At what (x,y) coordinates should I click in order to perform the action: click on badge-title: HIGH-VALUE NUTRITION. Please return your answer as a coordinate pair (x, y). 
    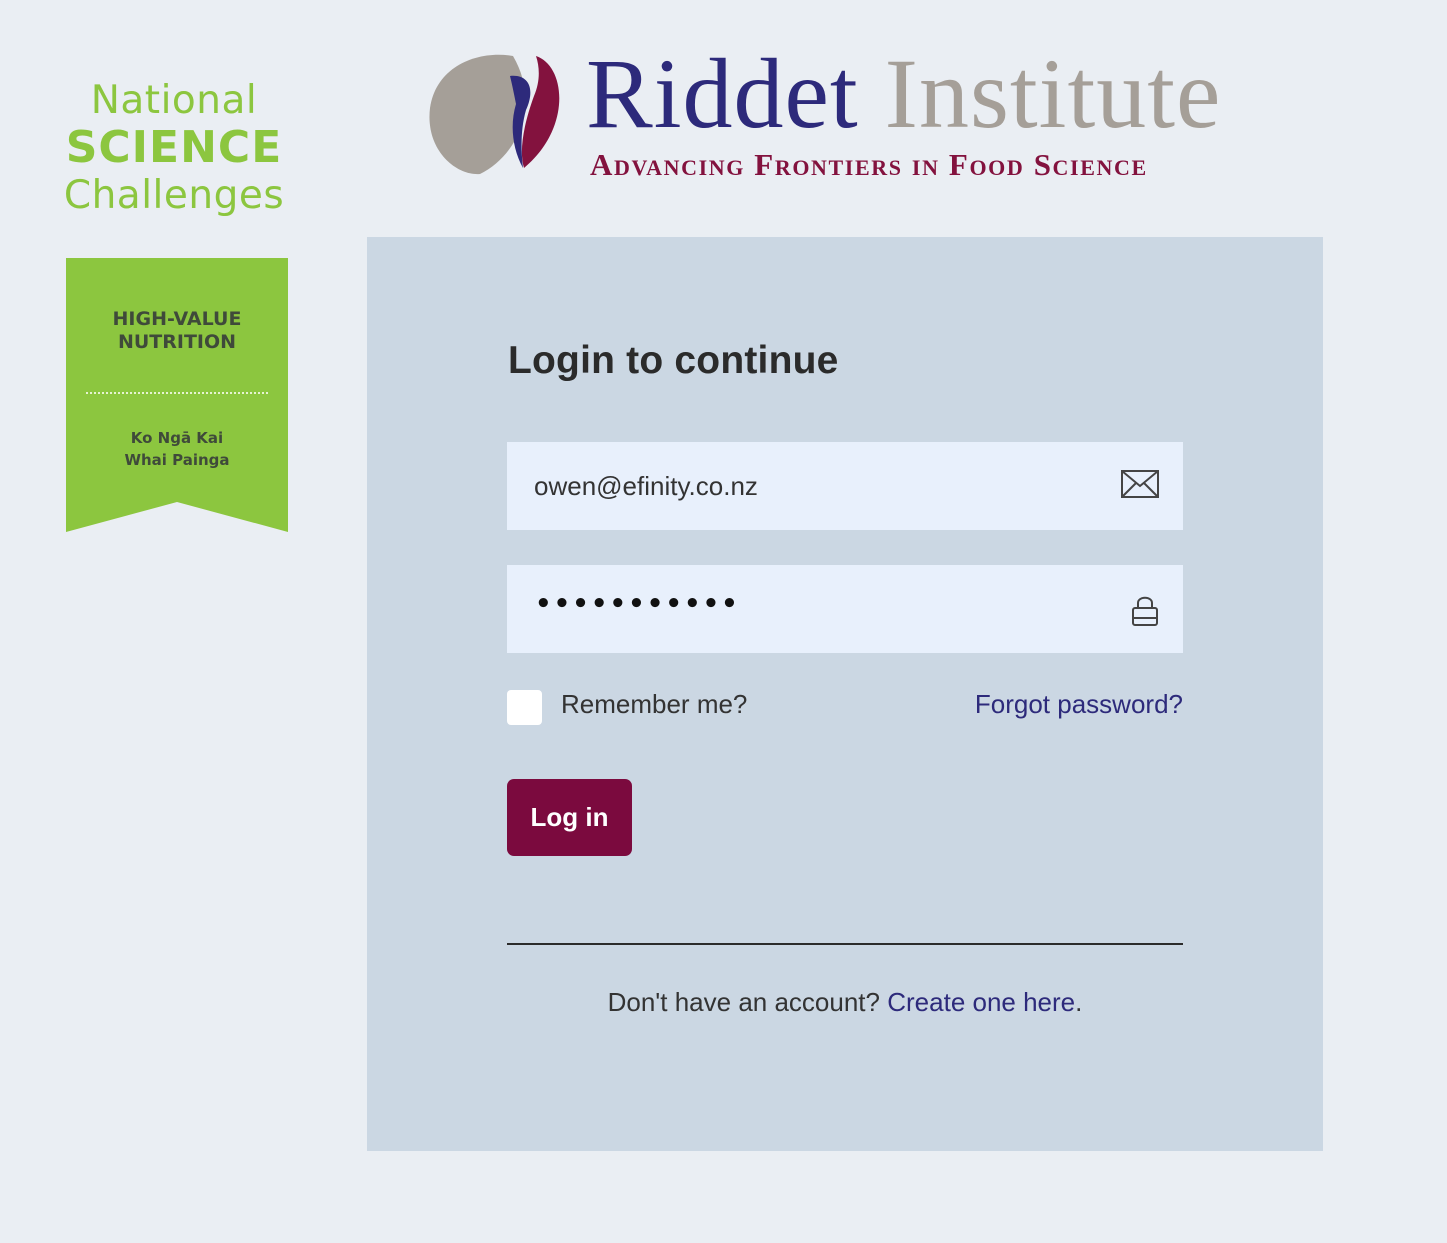
    Looking at the image, I should click on (177, 331).